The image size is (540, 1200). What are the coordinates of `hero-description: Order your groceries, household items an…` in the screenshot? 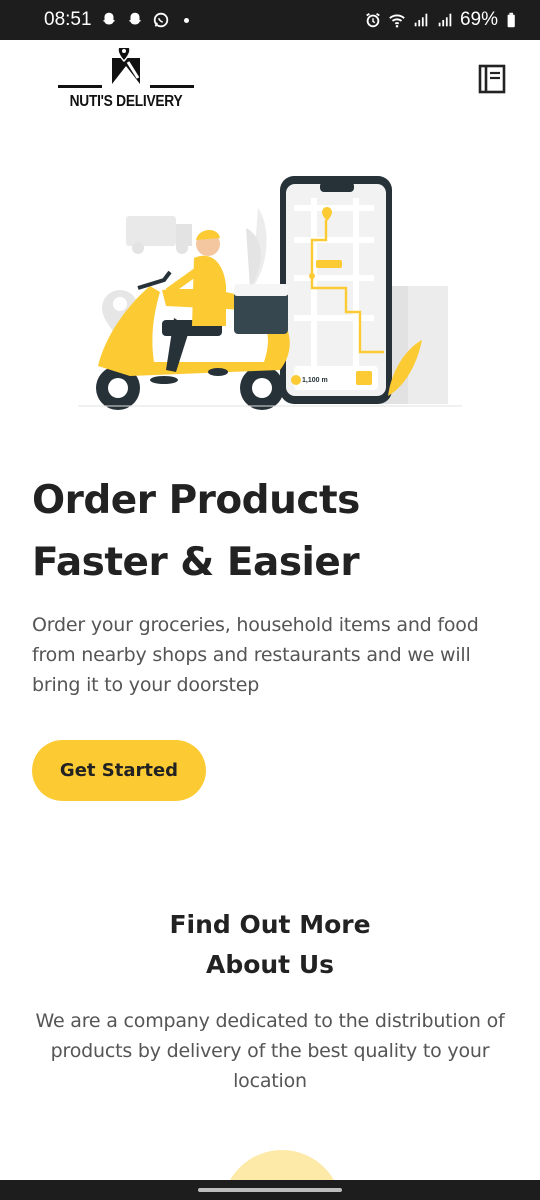 It's located at (255, 655).